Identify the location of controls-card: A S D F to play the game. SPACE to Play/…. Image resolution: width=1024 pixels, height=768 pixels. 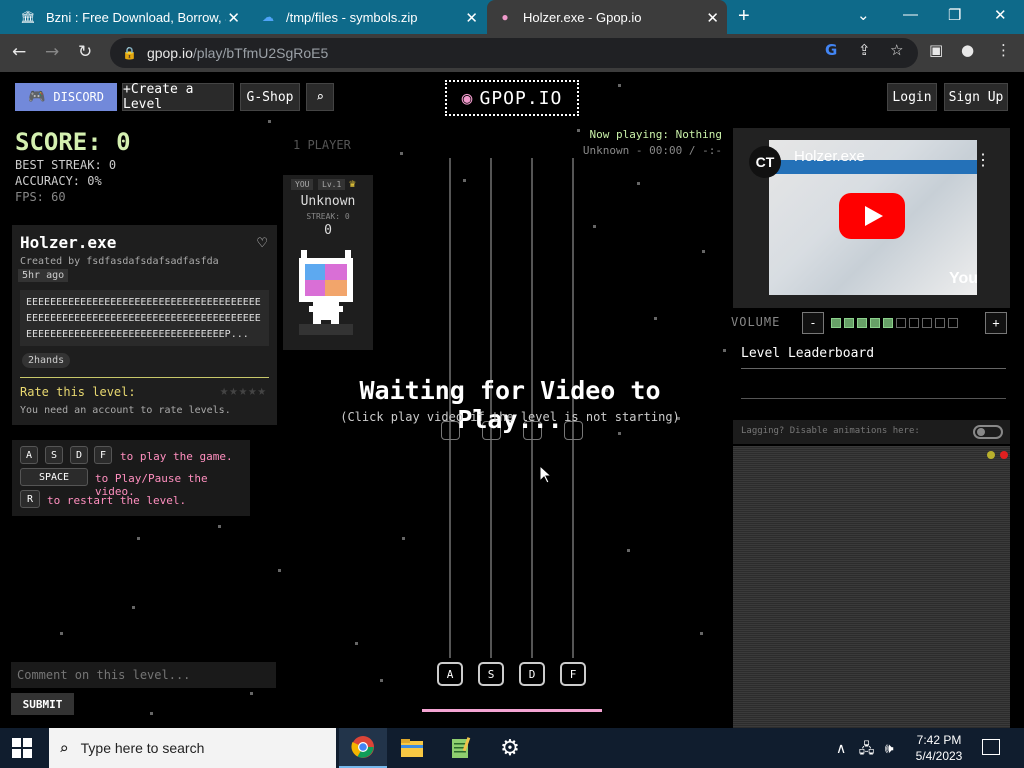
(131, 478).